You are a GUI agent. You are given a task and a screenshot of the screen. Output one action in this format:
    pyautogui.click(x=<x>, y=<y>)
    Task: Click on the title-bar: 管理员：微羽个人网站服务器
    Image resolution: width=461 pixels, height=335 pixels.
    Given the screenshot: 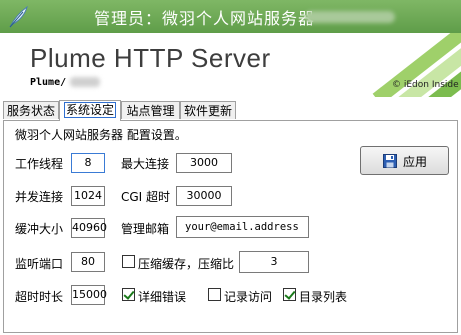 What is the action you would take?
    pyautogui.click(x=230, y=16)
    